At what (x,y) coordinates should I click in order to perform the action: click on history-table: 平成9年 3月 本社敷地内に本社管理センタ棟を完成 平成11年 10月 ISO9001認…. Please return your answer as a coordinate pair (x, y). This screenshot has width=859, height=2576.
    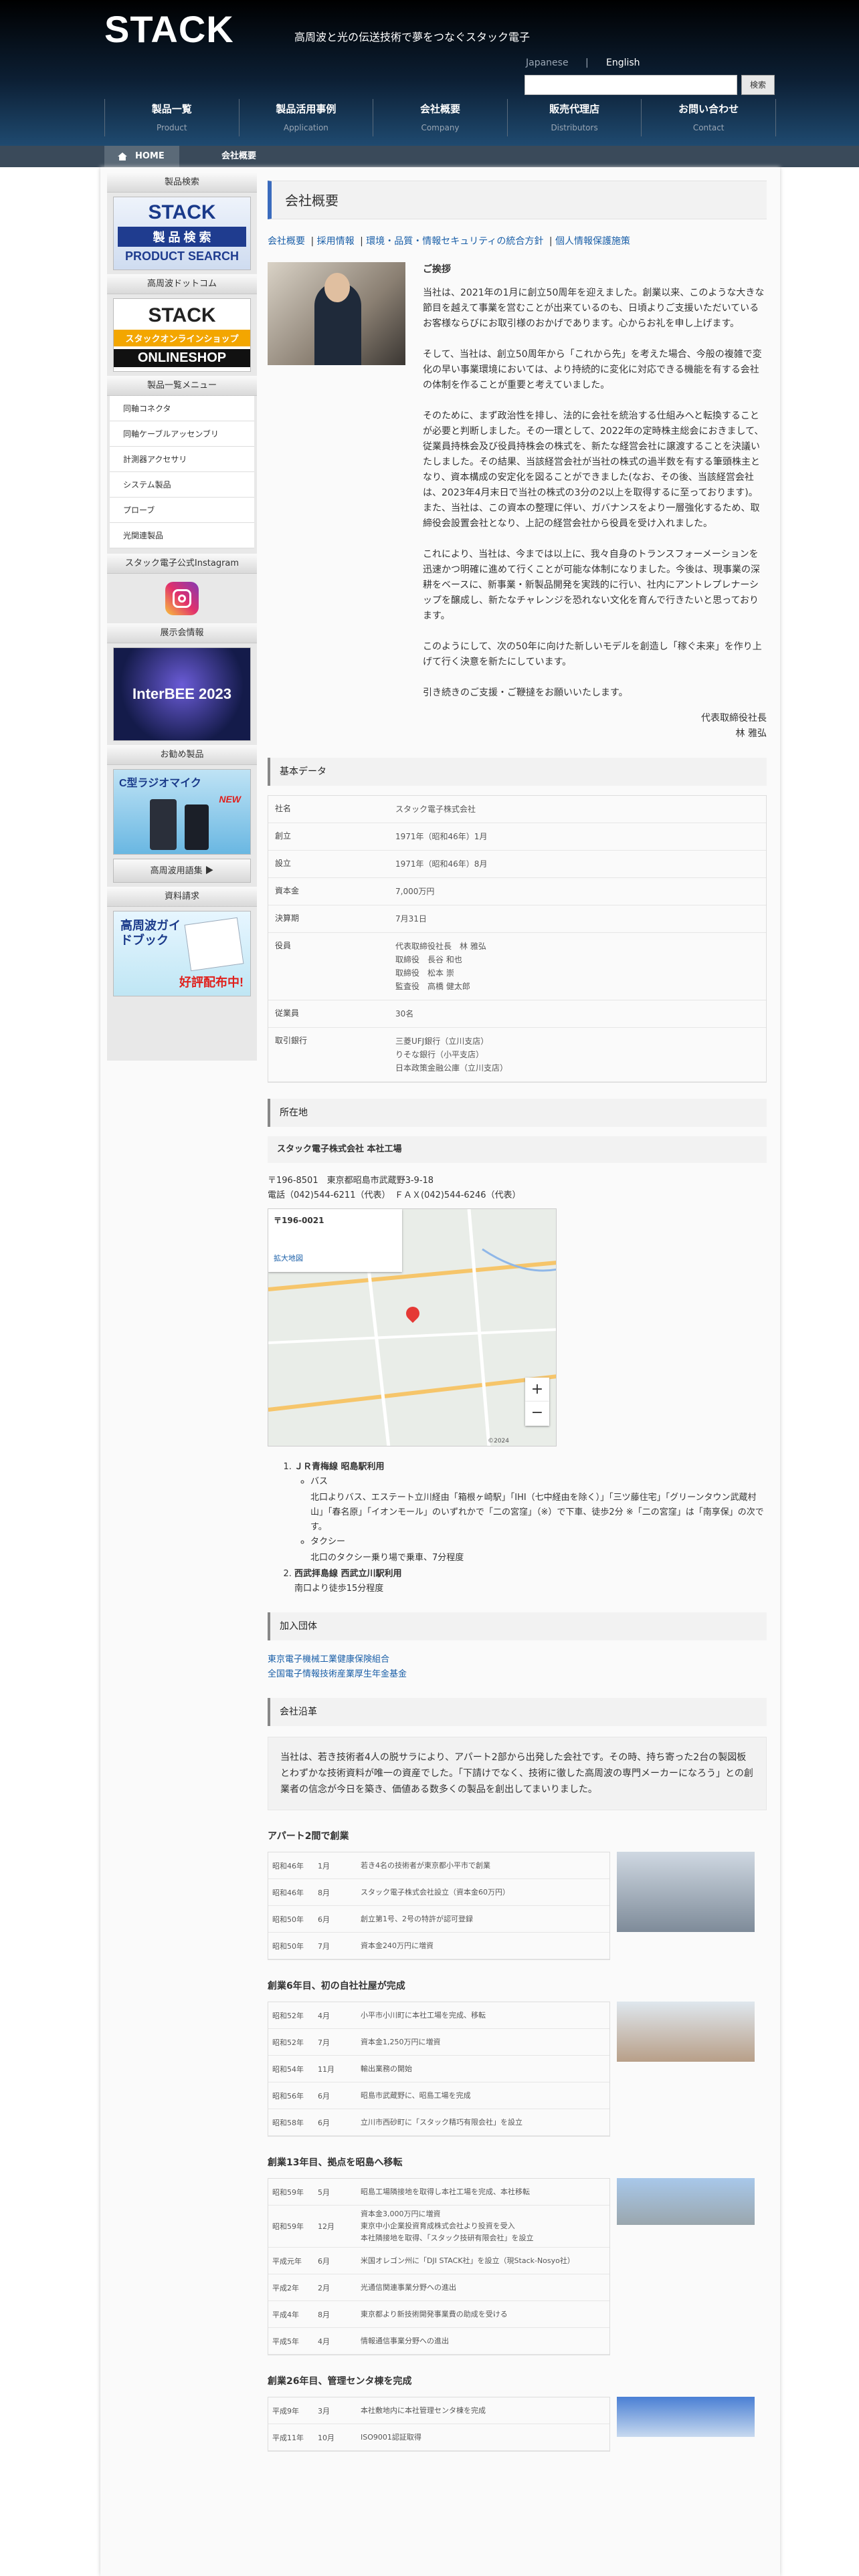
    Looking at the image, I should click on (439, 2424).